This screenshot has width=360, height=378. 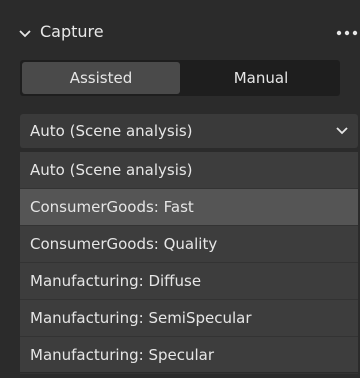 What do you see at coordinates (189, 355) in the screenshot?
I see `menu-item: Manufacturing: Specular` at bounding box center [189, 355].